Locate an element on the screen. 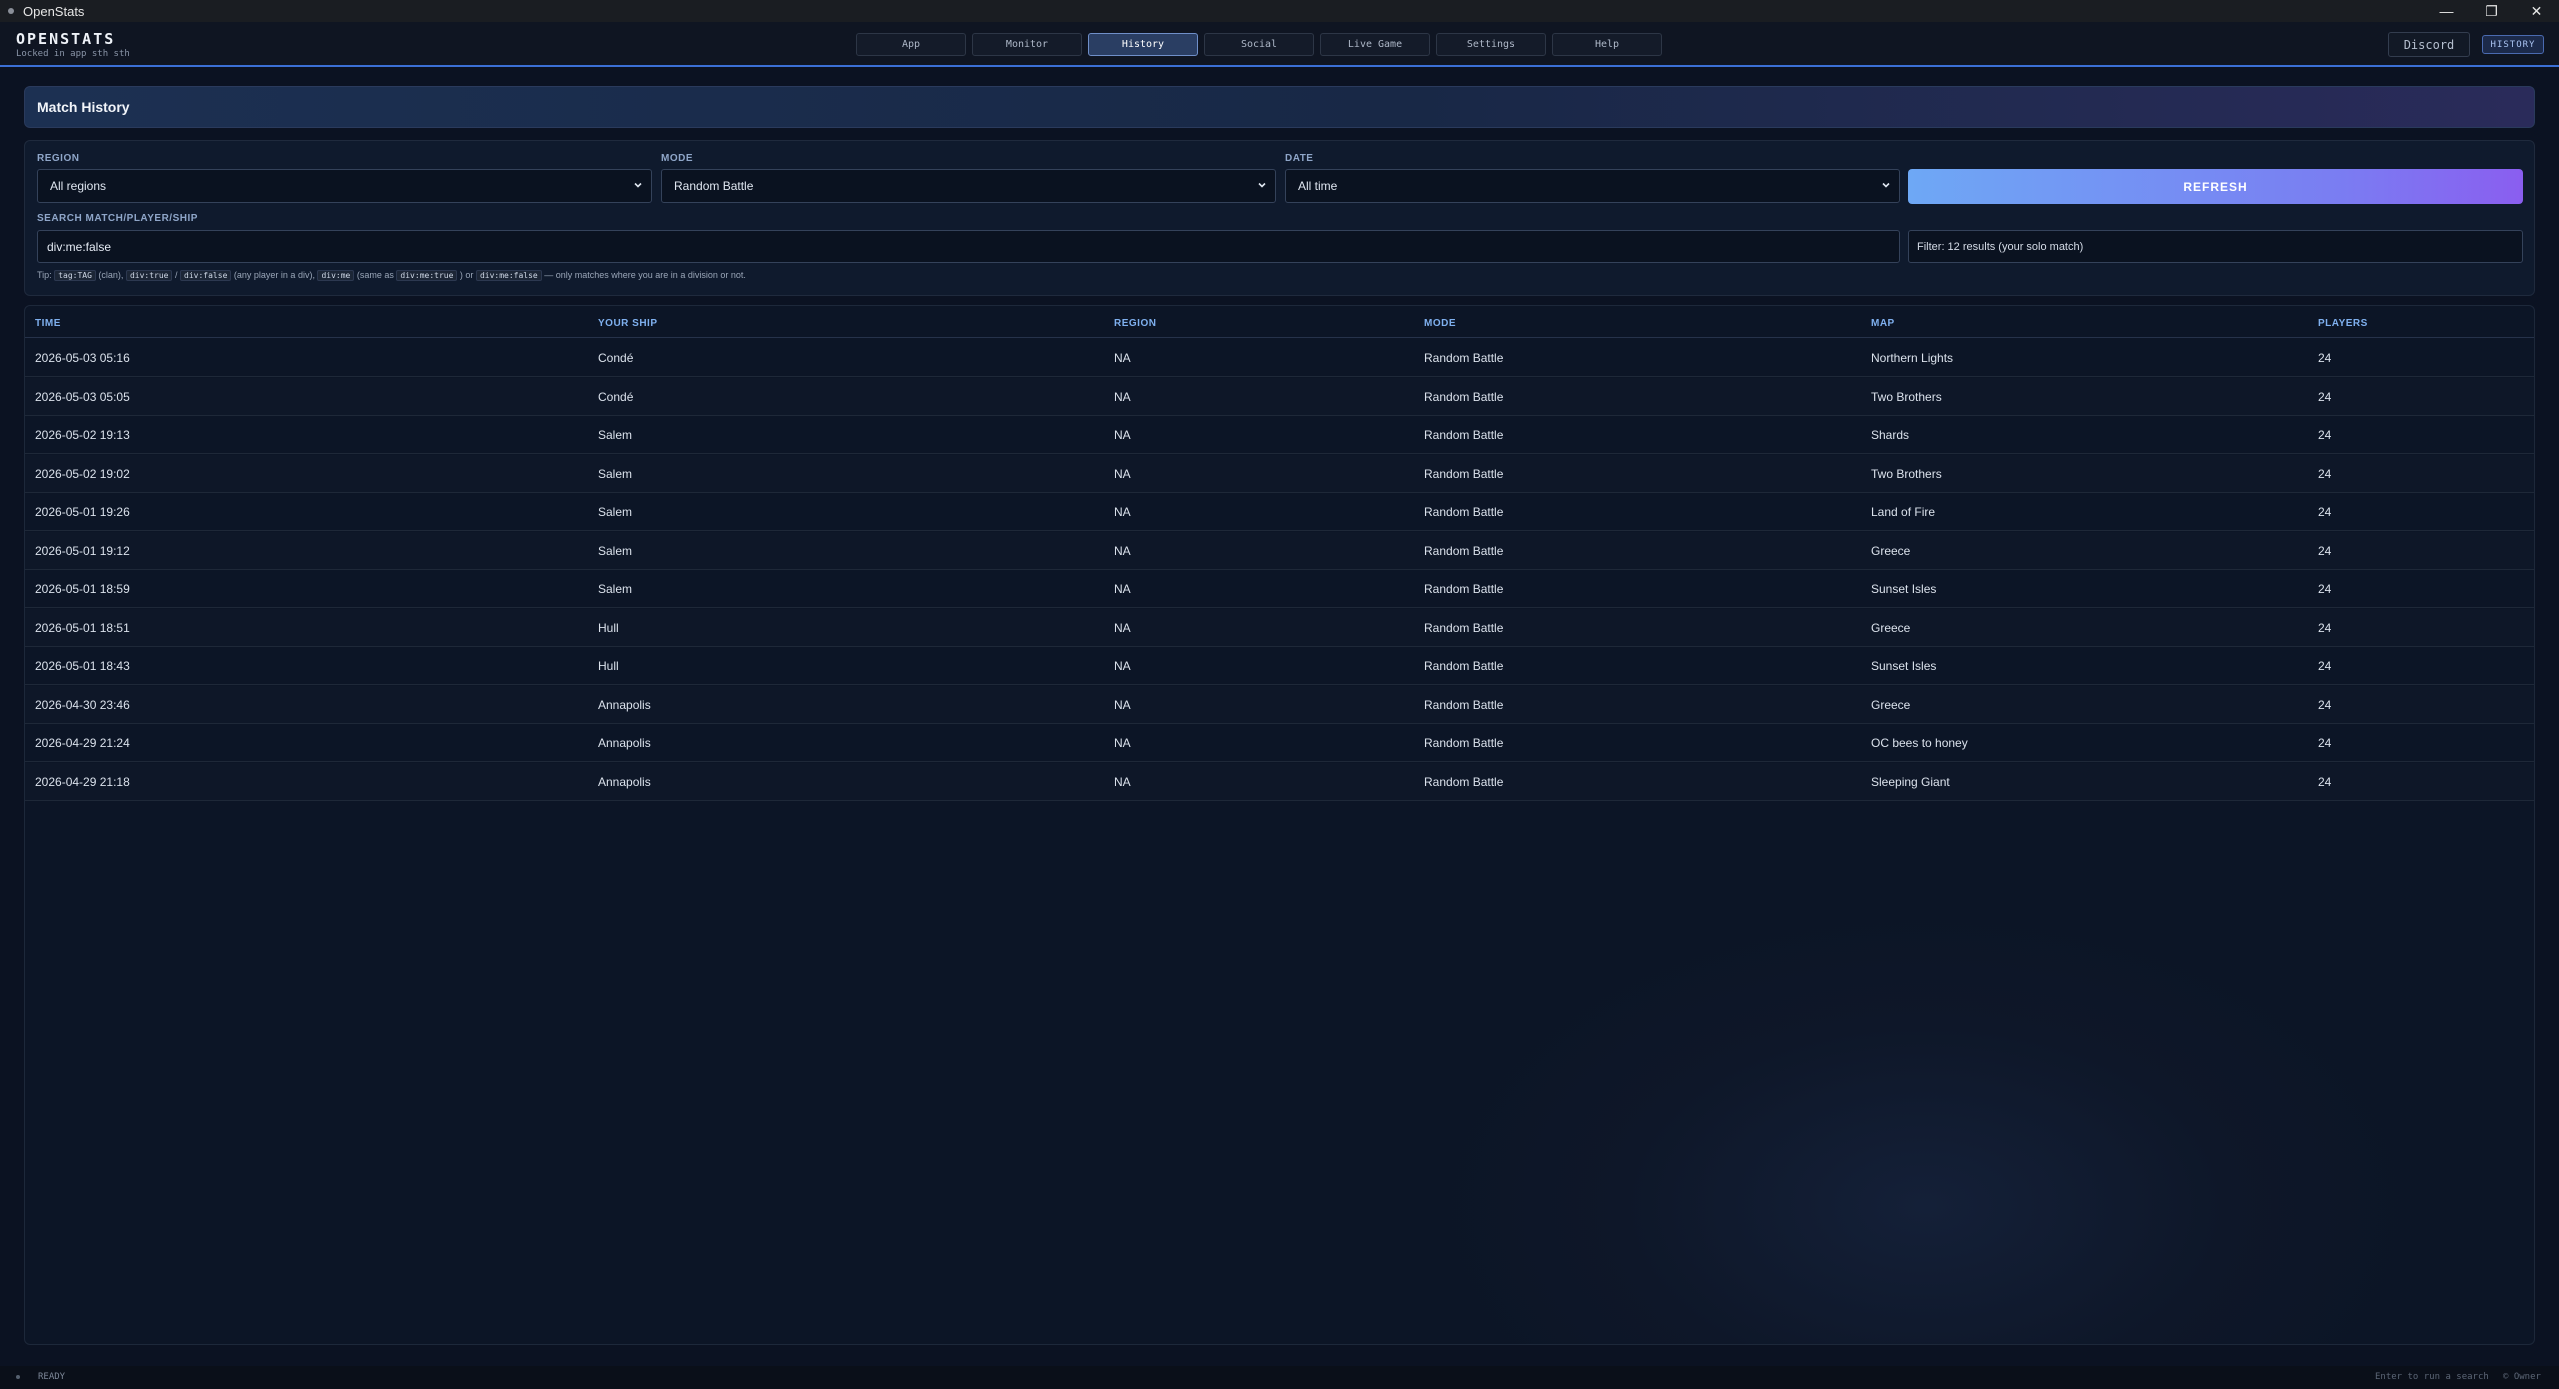 The height and width of the screenshot is (1389, 2559). date-label: DATE is located at coordinates (1299, 158).